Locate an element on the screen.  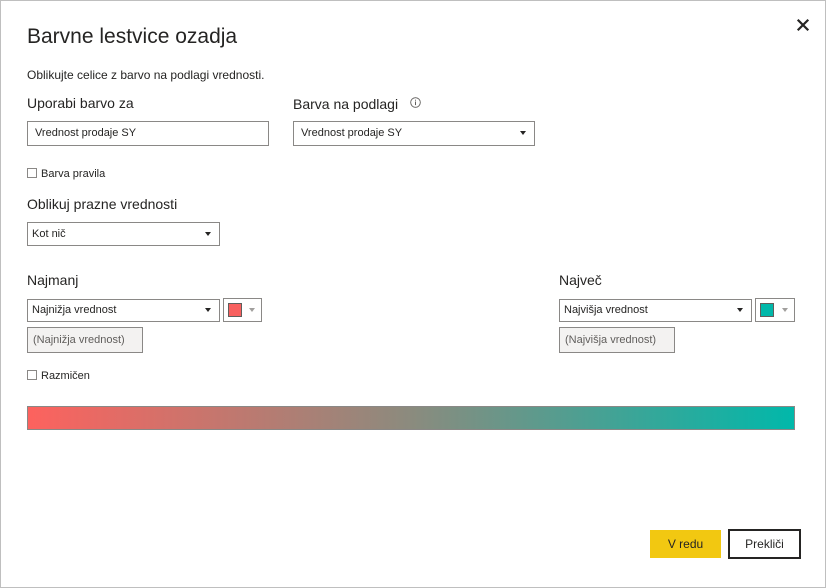
diverging-checkbox-row: Razmičen is located at coordinates (58, 376).